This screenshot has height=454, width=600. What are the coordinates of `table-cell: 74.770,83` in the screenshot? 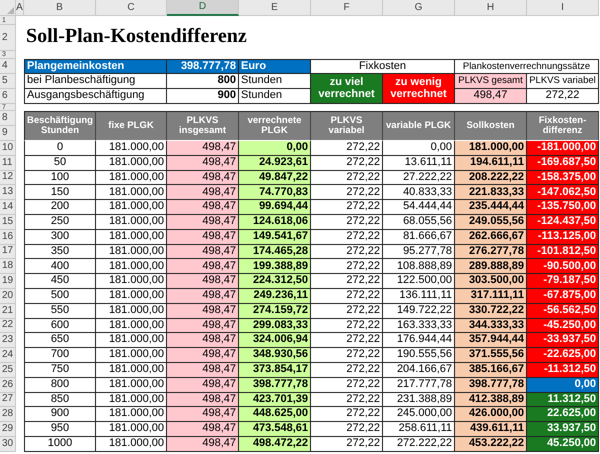 It's located at (275, 192).